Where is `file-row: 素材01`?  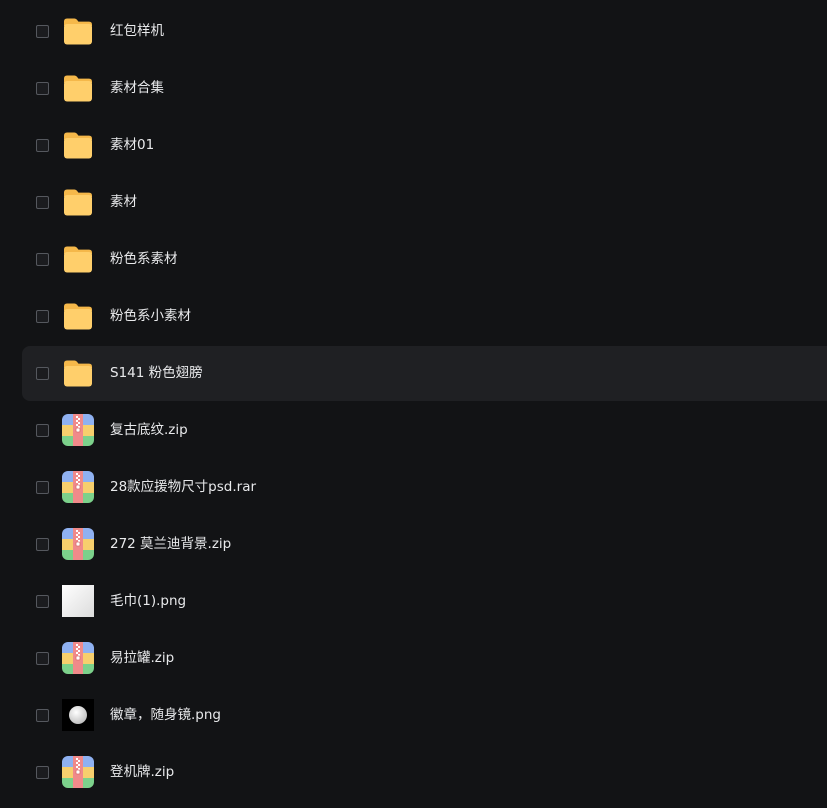
file-row: 素材01 is located at coordinates (424, 145).